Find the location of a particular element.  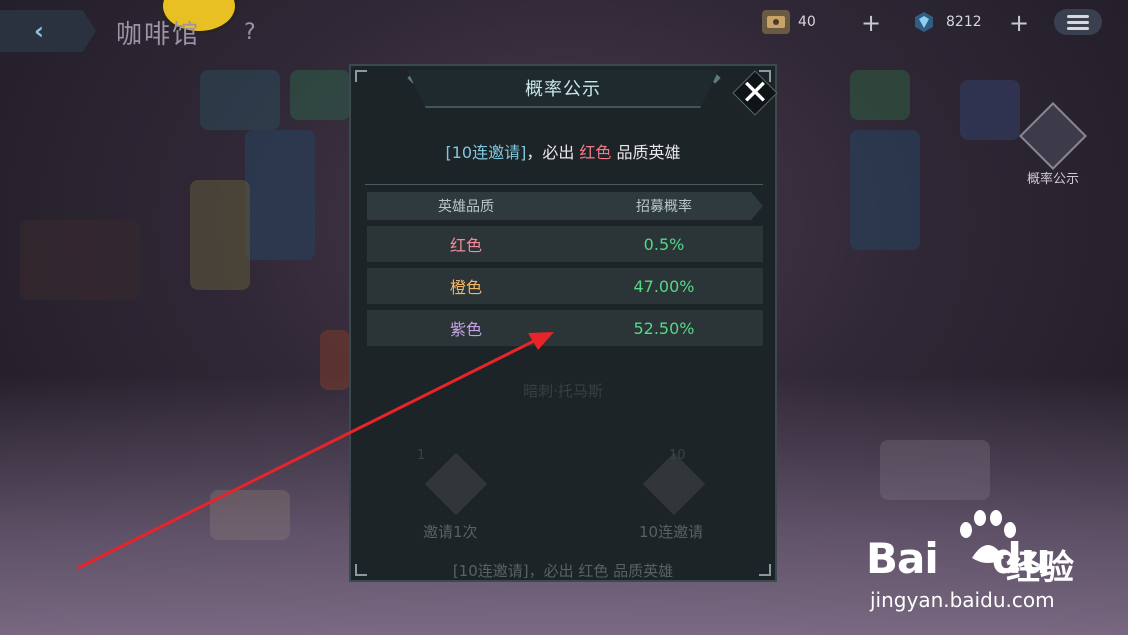

baidu-watermark: Bai du 经验 jingyan.baidu.com is located at coordinates (996, 568).